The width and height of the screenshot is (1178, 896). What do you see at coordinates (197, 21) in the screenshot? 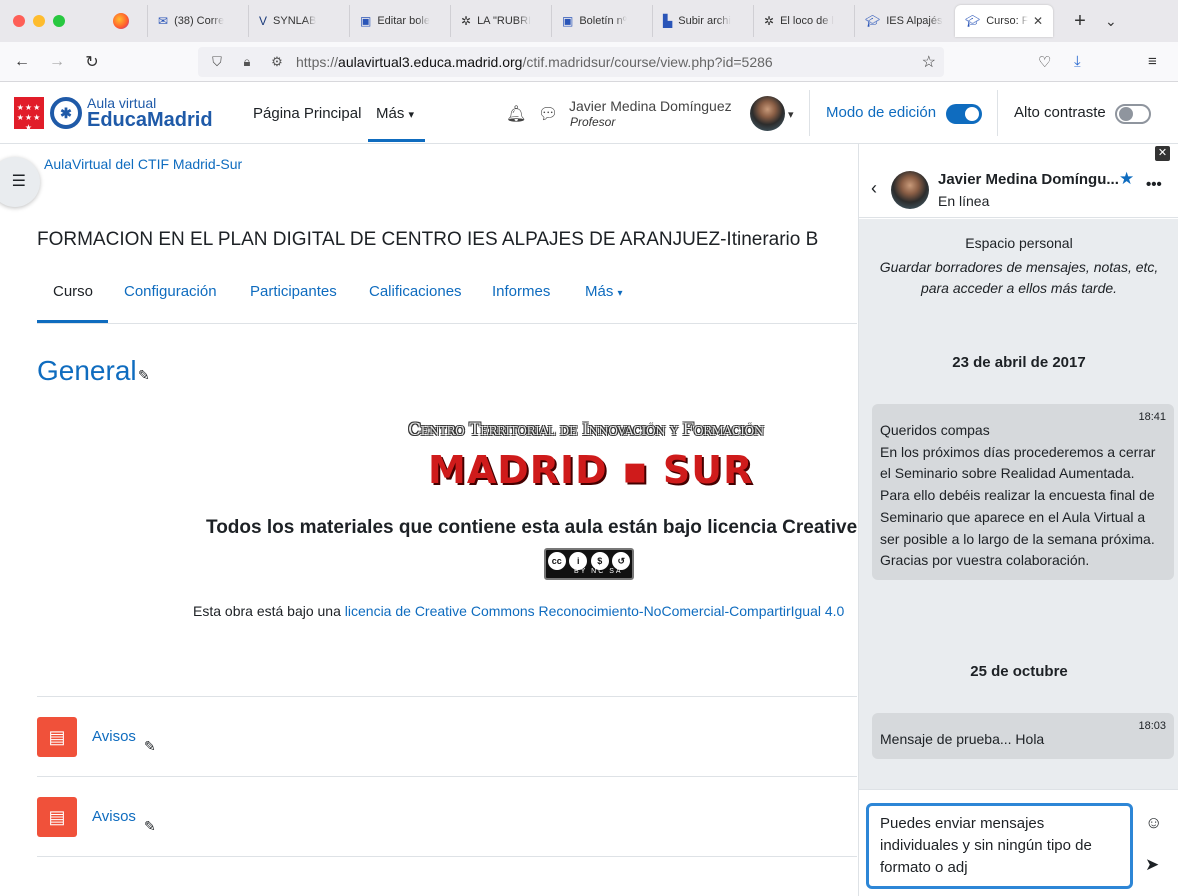
I see `browser-tab: ✉ (38) Corre` at bounding box center [197, 21].